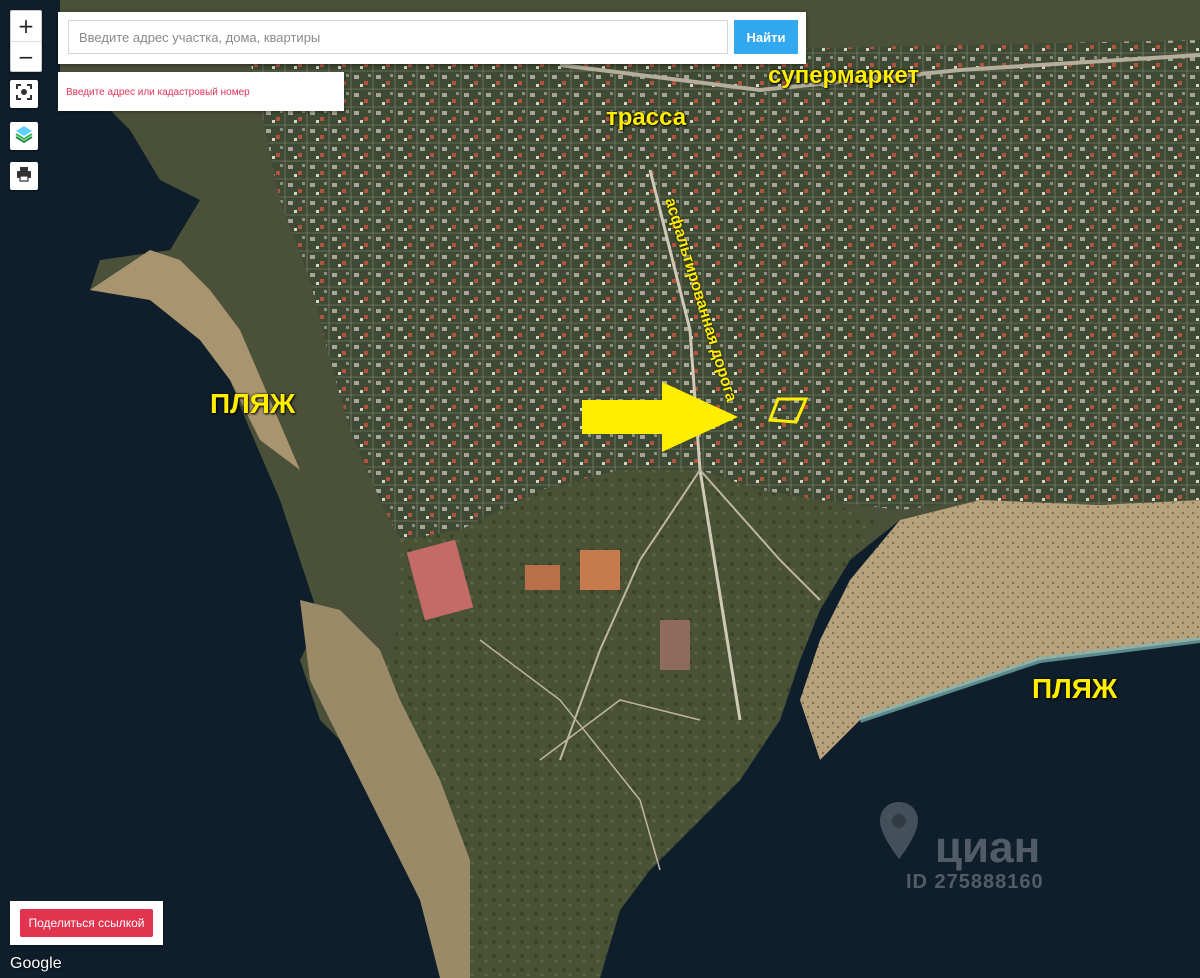 The width and height of the screenshot is (1200, 978). What do you see at coordinates (899, 833) in the screenshot?
I see `location-pin-icon` at bounding box center [899, 833].